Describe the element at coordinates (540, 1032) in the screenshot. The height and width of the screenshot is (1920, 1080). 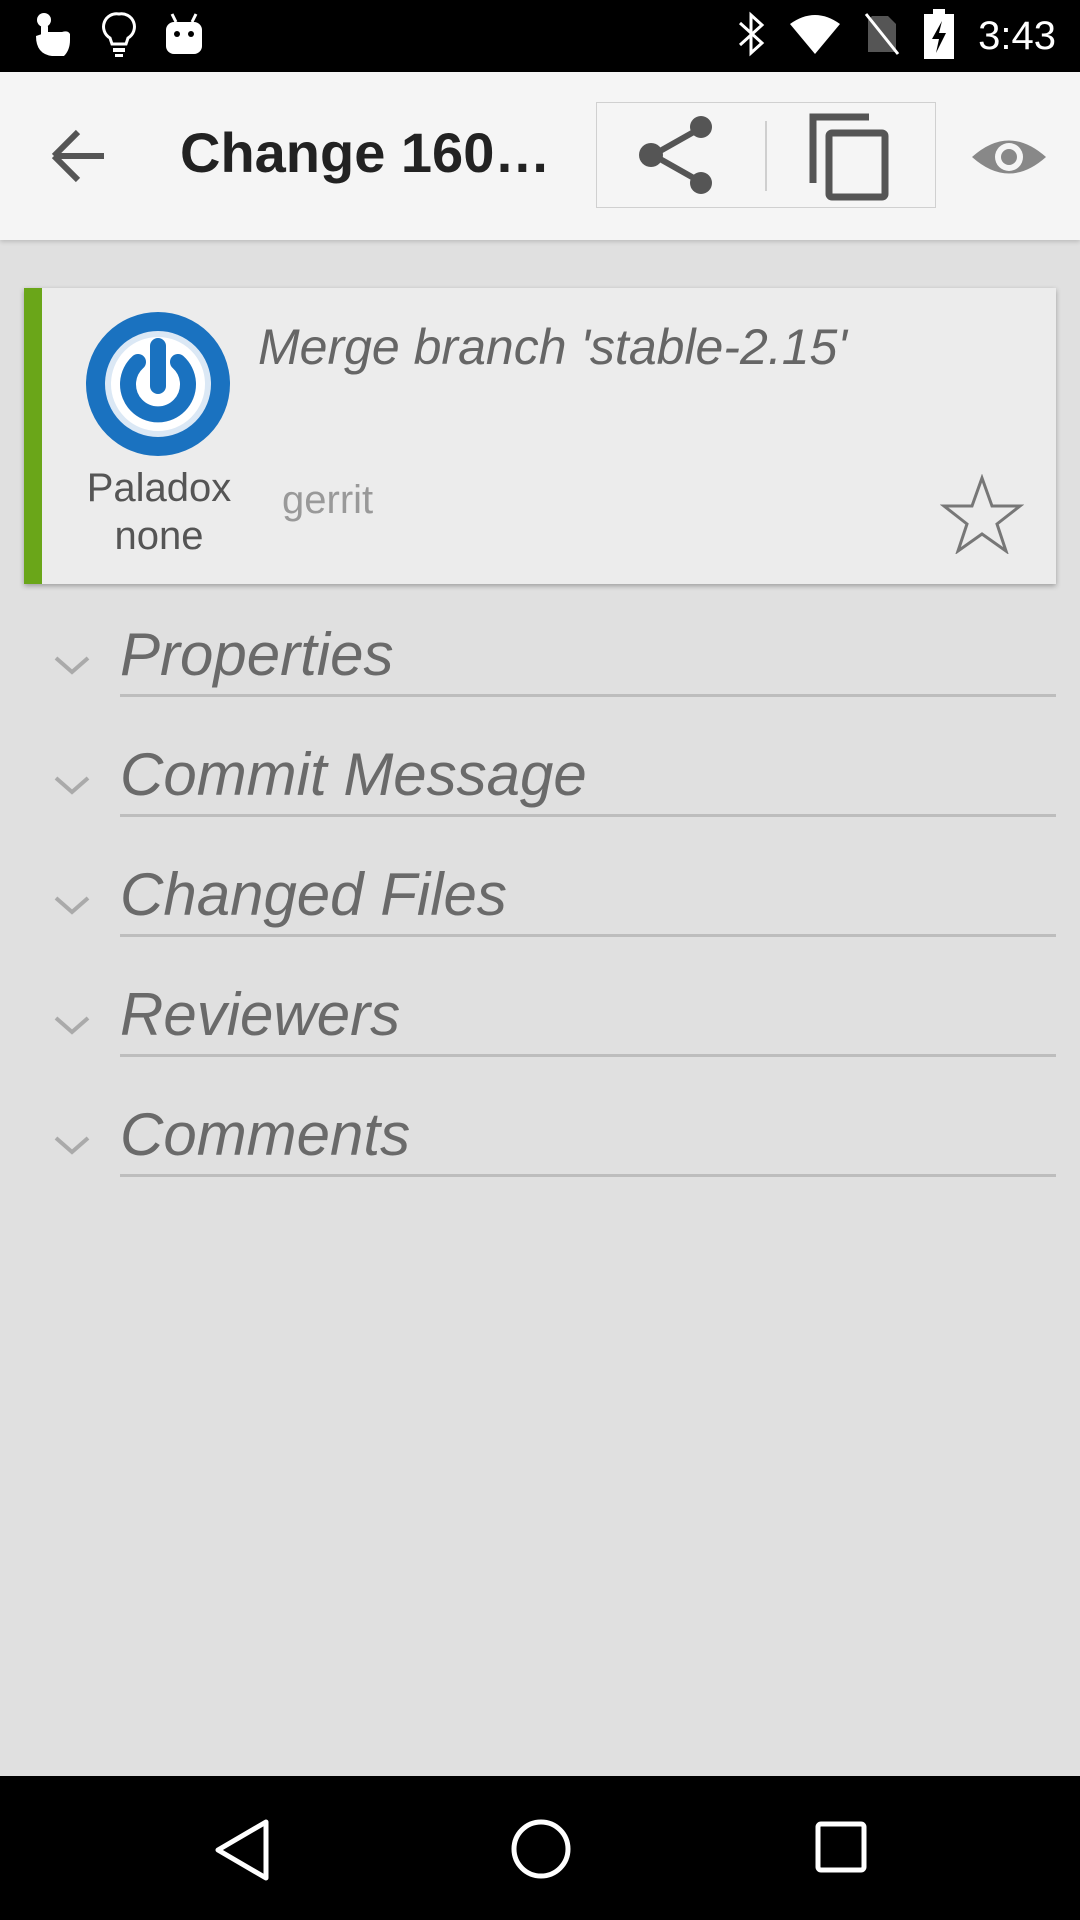
I see `section-reviewers: Reviewers` at that location.